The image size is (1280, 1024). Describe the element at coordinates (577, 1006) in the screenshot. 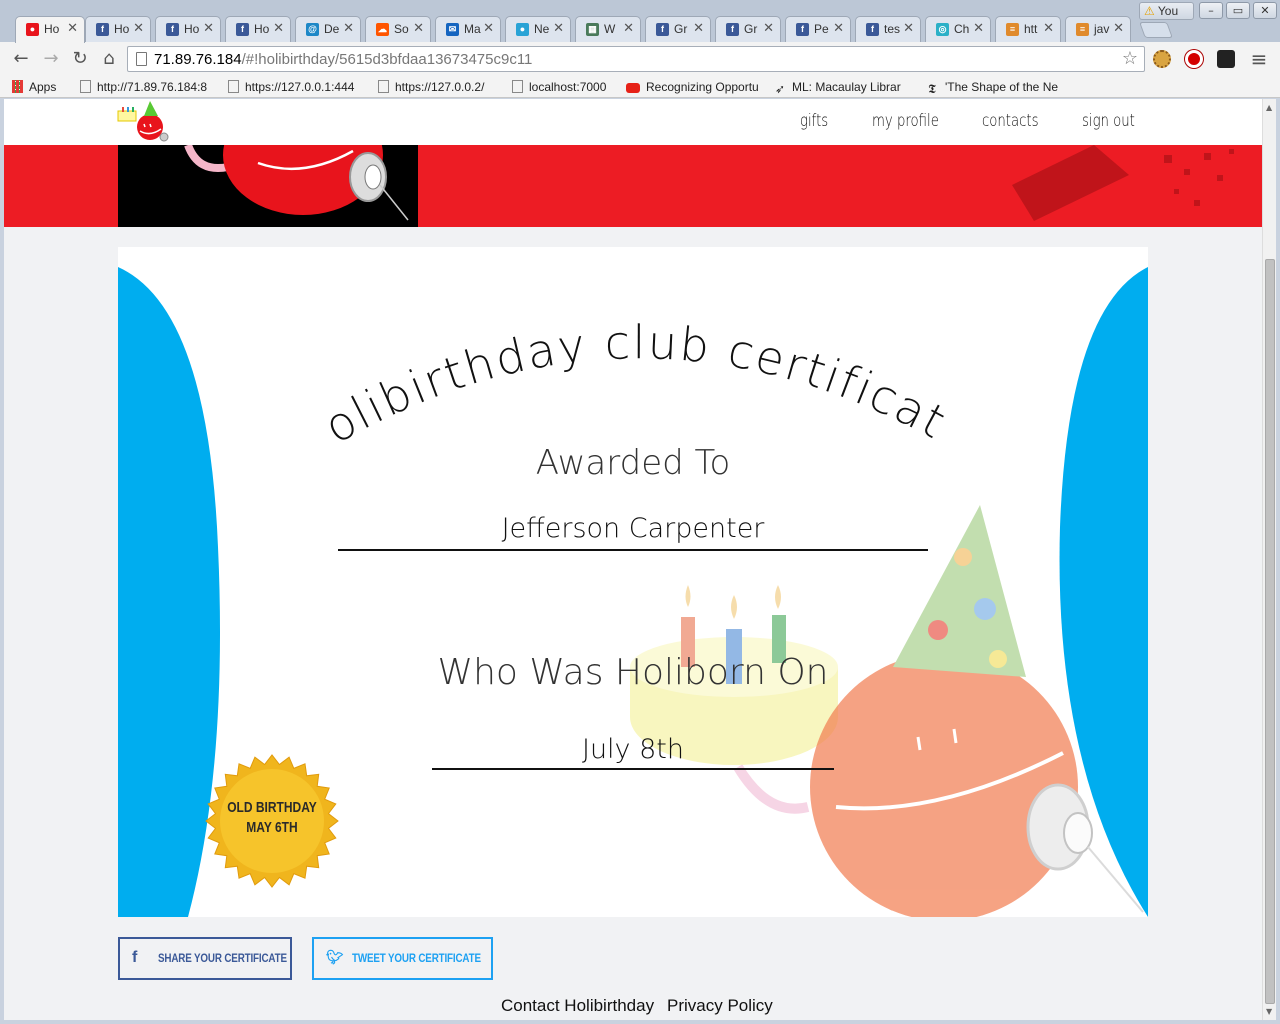

I see `contact-link: Contact Holibirthday` at that location.